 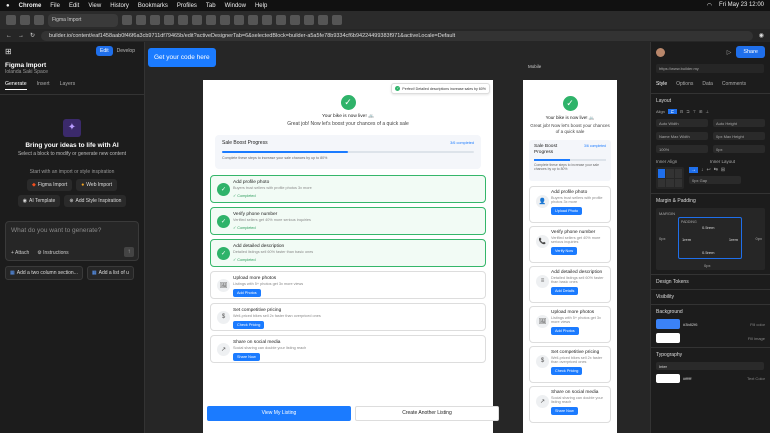 What do you see at coordinates (249, 325) in the screenshot?
I see `task-button: Check Pricing` at bounding box center [249, 325].